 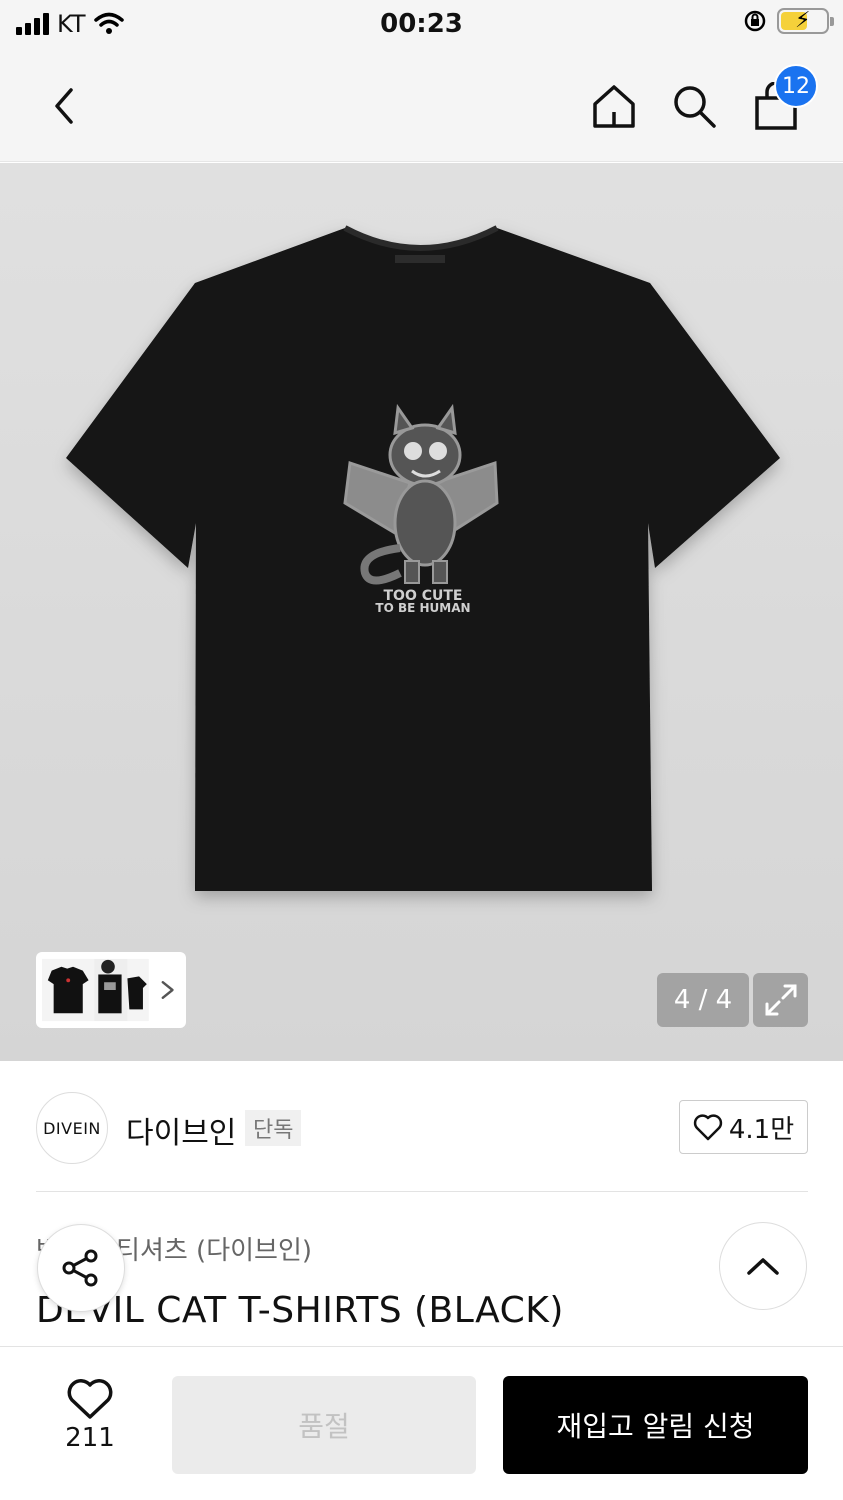 I want to click on thumbnail-strip, so click(x=111, y=990).